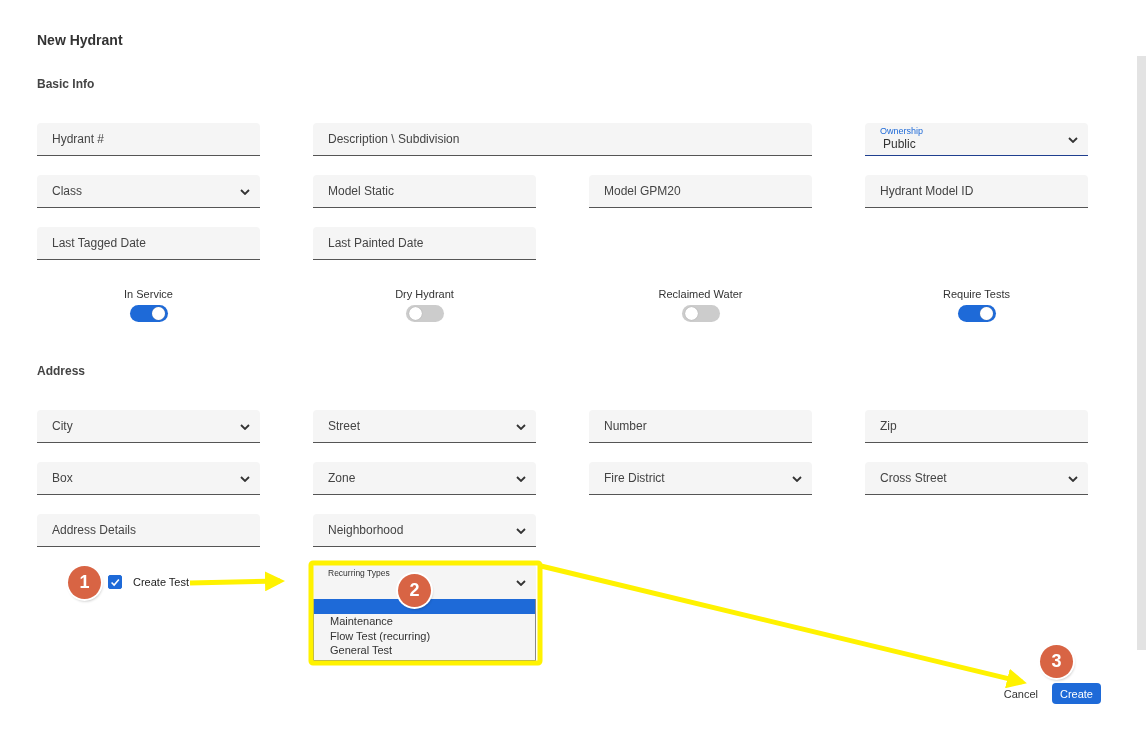 This screenshot has height=731, width=1146. Describe the element at coordinates (62, 371) in the screenshot. I see `section-heading: Address` at that location.